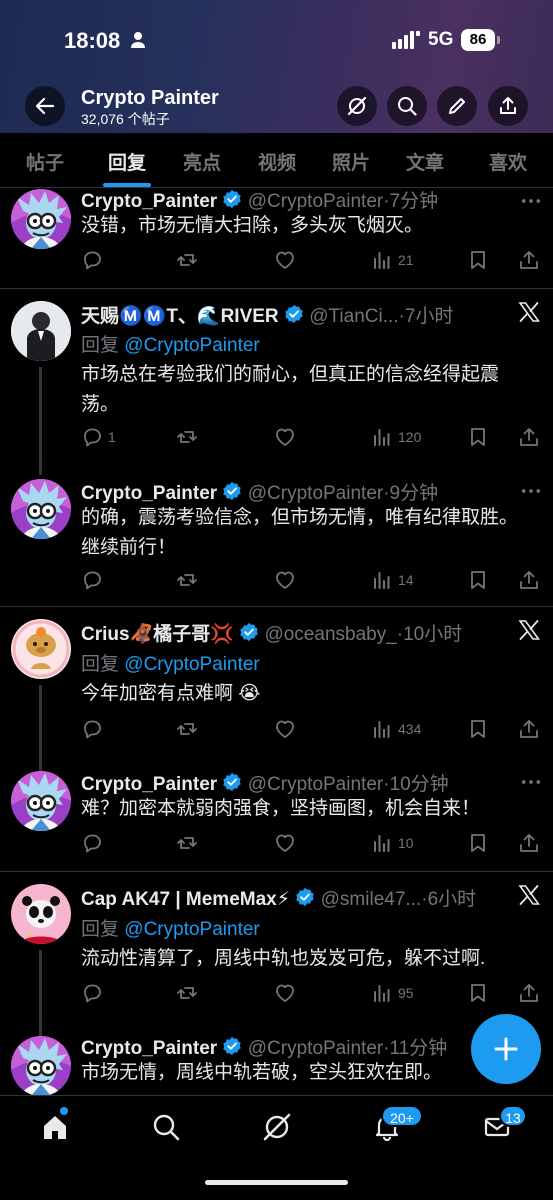 Image resolution: width=553 pixels, height=1200 pixels. I want to click on network-type: 5G, so click(441, 39).